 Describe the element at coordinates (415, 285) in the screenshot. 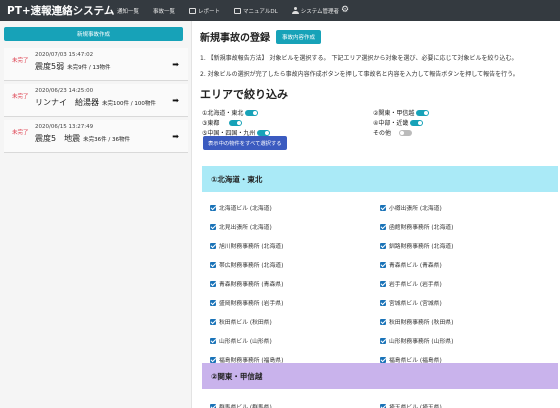

I see `building-name: 岩手県ビル (岩手県)` at that location.